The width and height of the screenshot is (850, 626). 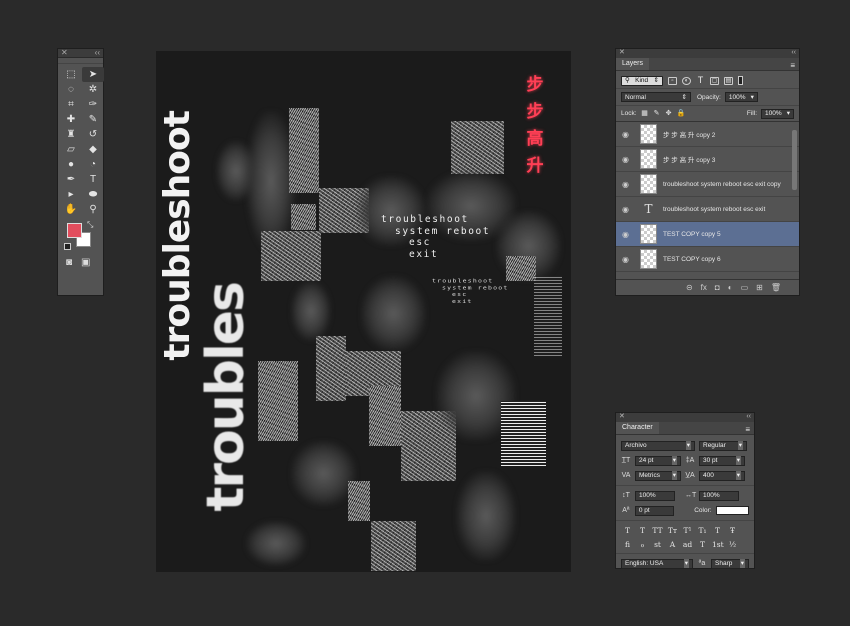 I want to click on smart-object-filter-icon: ▤, so click(x=728, y=80).